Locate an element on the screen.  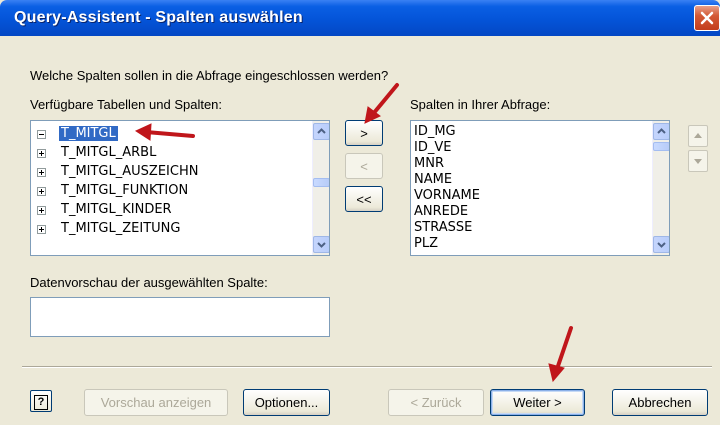
add-column-button: > is located at coordinates (364, 133).